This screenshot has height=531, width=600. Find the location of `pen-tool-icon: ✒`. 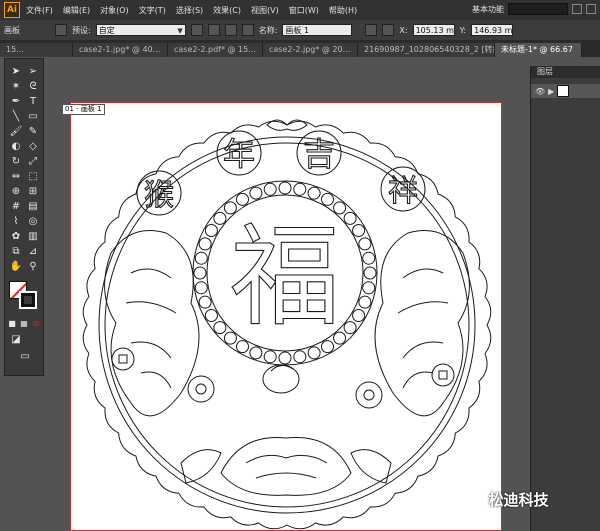

pen-tool-icon: ✒ is located at coordinates (16, 101).